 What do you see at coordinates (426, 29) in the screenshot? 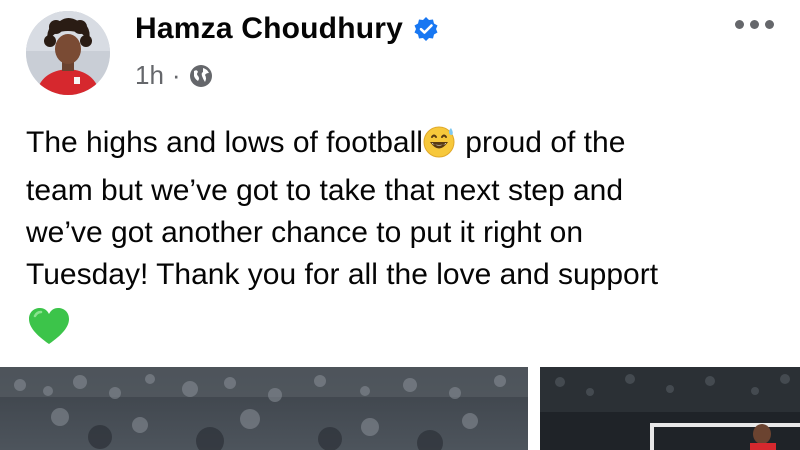
I see `verified-badge-icon` at bounding box center [426, 29].